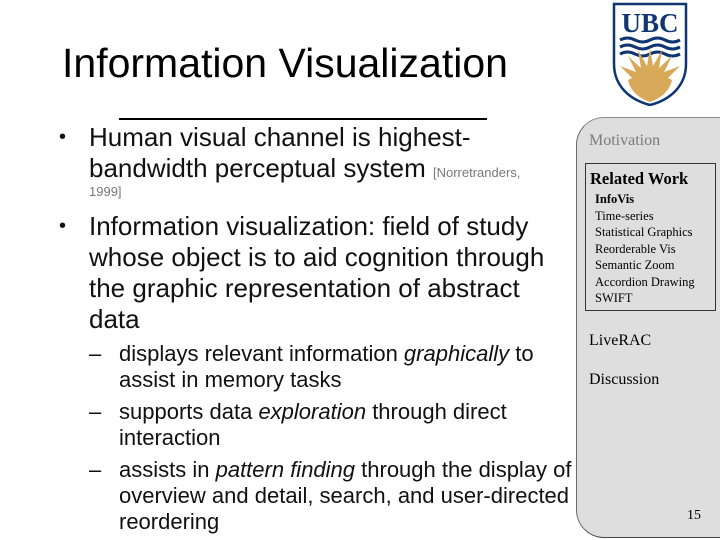  Describe the element at coordinates (303, 119) in the screenshot. I see `title-underline` at that location.